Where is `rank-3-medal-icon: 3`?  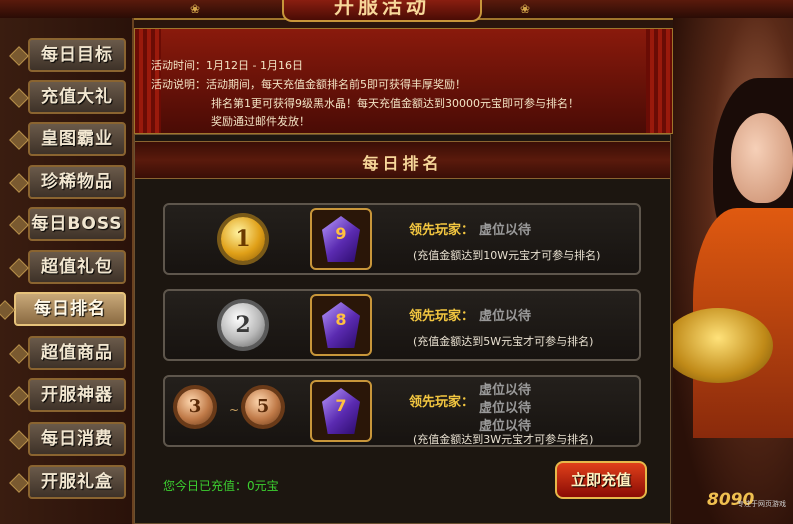 rank-3-medal-icon: 3 is located at coordinates (195, 407).